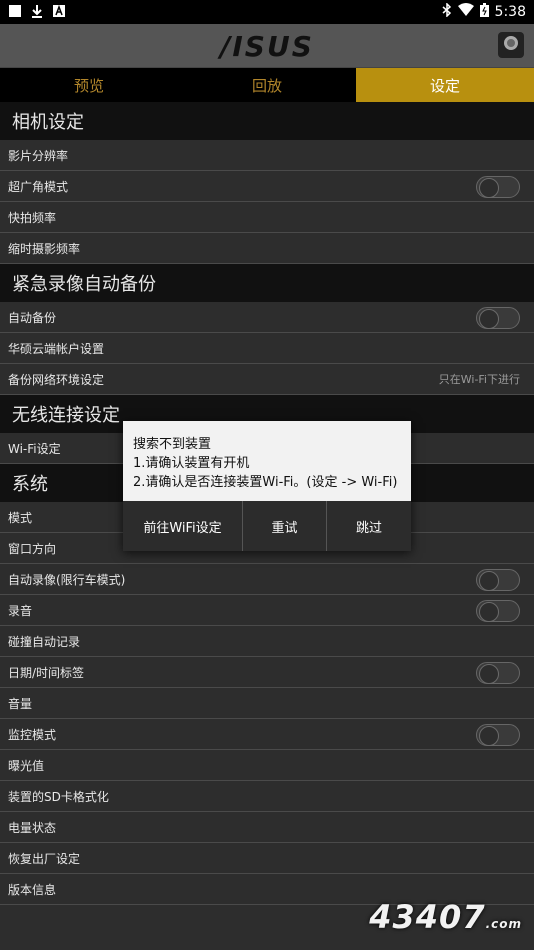 The width and height of the screenshot is (534, 950). Describe the element at coordinates (46, 672) in the screenshot. I see `setting-label: 日期/时间标签` at that location.